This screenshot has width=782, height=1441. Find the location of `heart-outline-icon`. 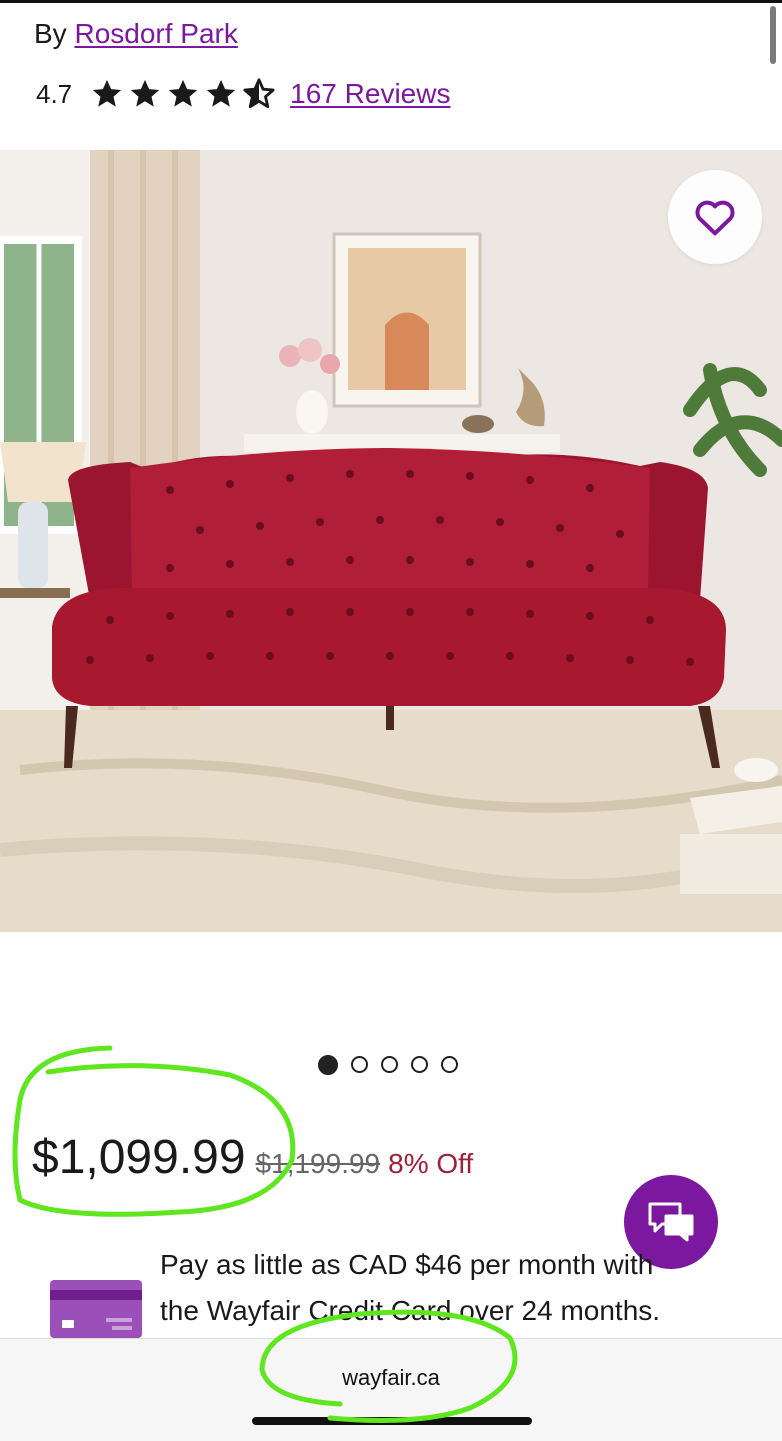

heart-outline-icon is located at coordinates (715, 218).